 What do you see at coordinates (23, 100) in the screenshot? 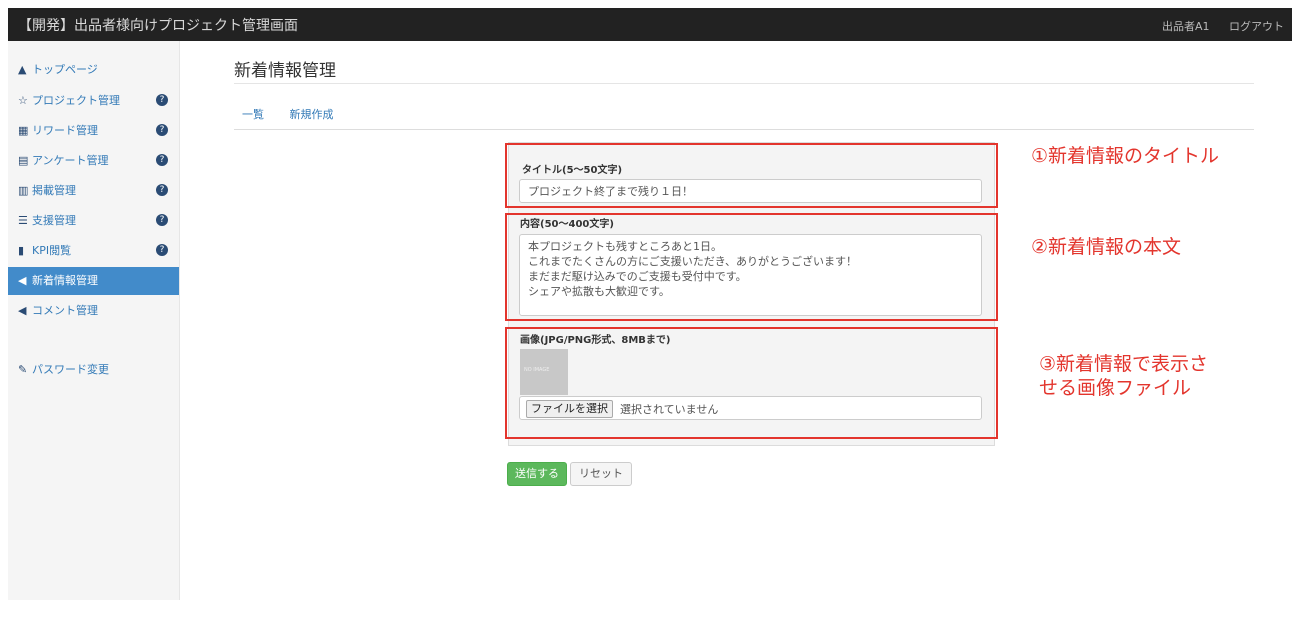
I see `star-icon: ☆` at bounding box center [23, 100].